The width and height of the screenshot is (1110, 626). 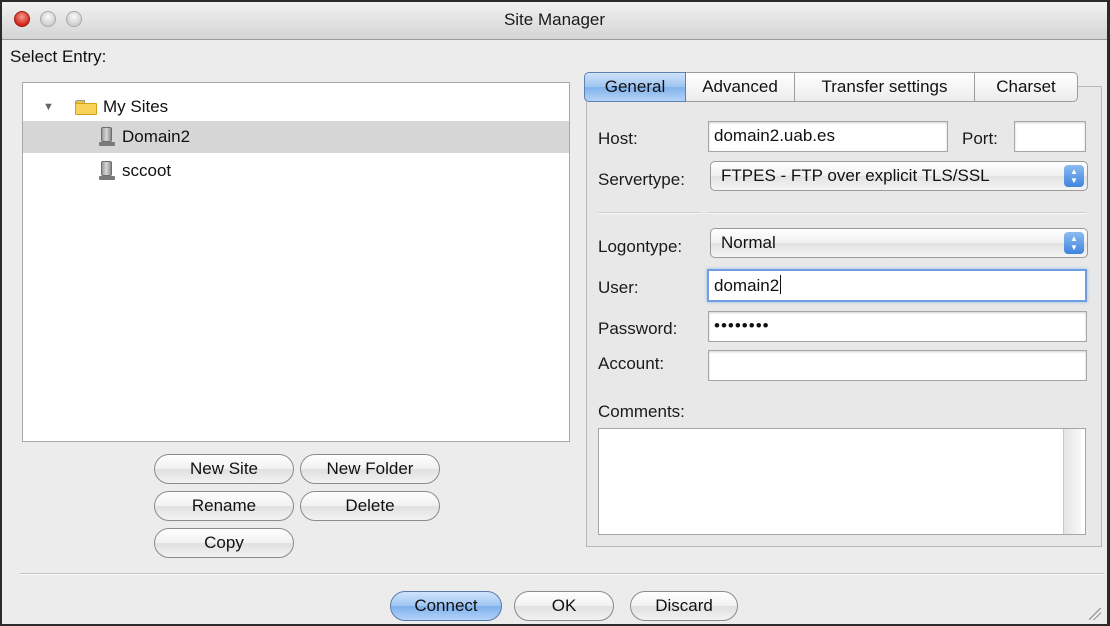 What do you see at coordinates (1026, 87) in the screenshot?
I see `tab-charset: Charset` at bounding box center [1026, 87].